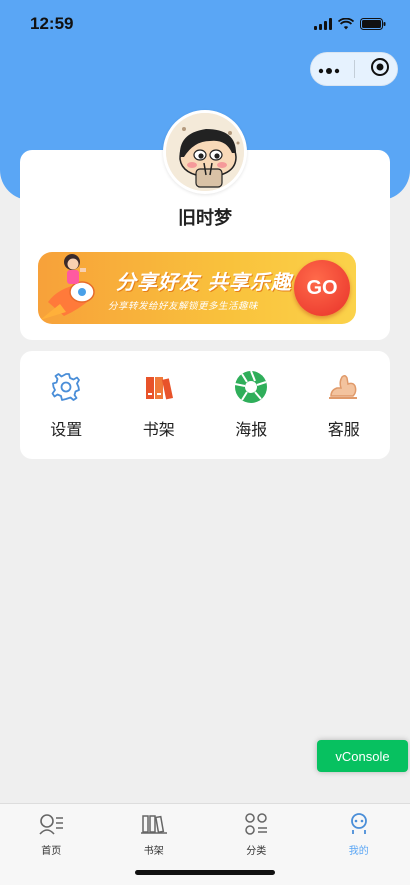 Image resolution: width=410 pixels, height=885 pixels. Describe the element at coordinates (359, 826) in the screenshot. I see `profile-icon` at that location.